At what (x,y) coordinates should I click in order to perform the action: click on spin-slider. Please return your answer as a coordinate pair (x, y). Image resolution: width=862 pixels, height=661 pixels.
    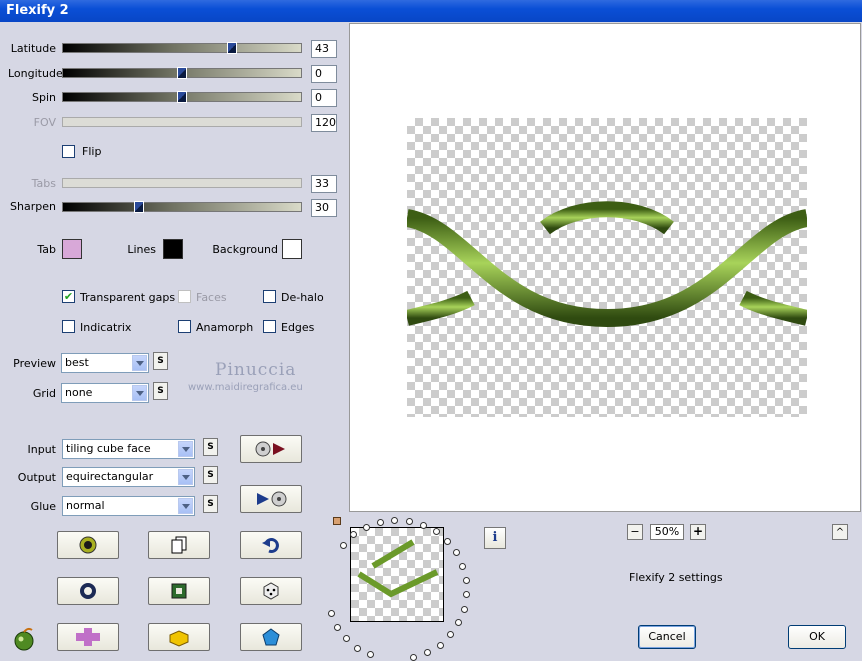
    Looking at the image, I should click on (182, 97).